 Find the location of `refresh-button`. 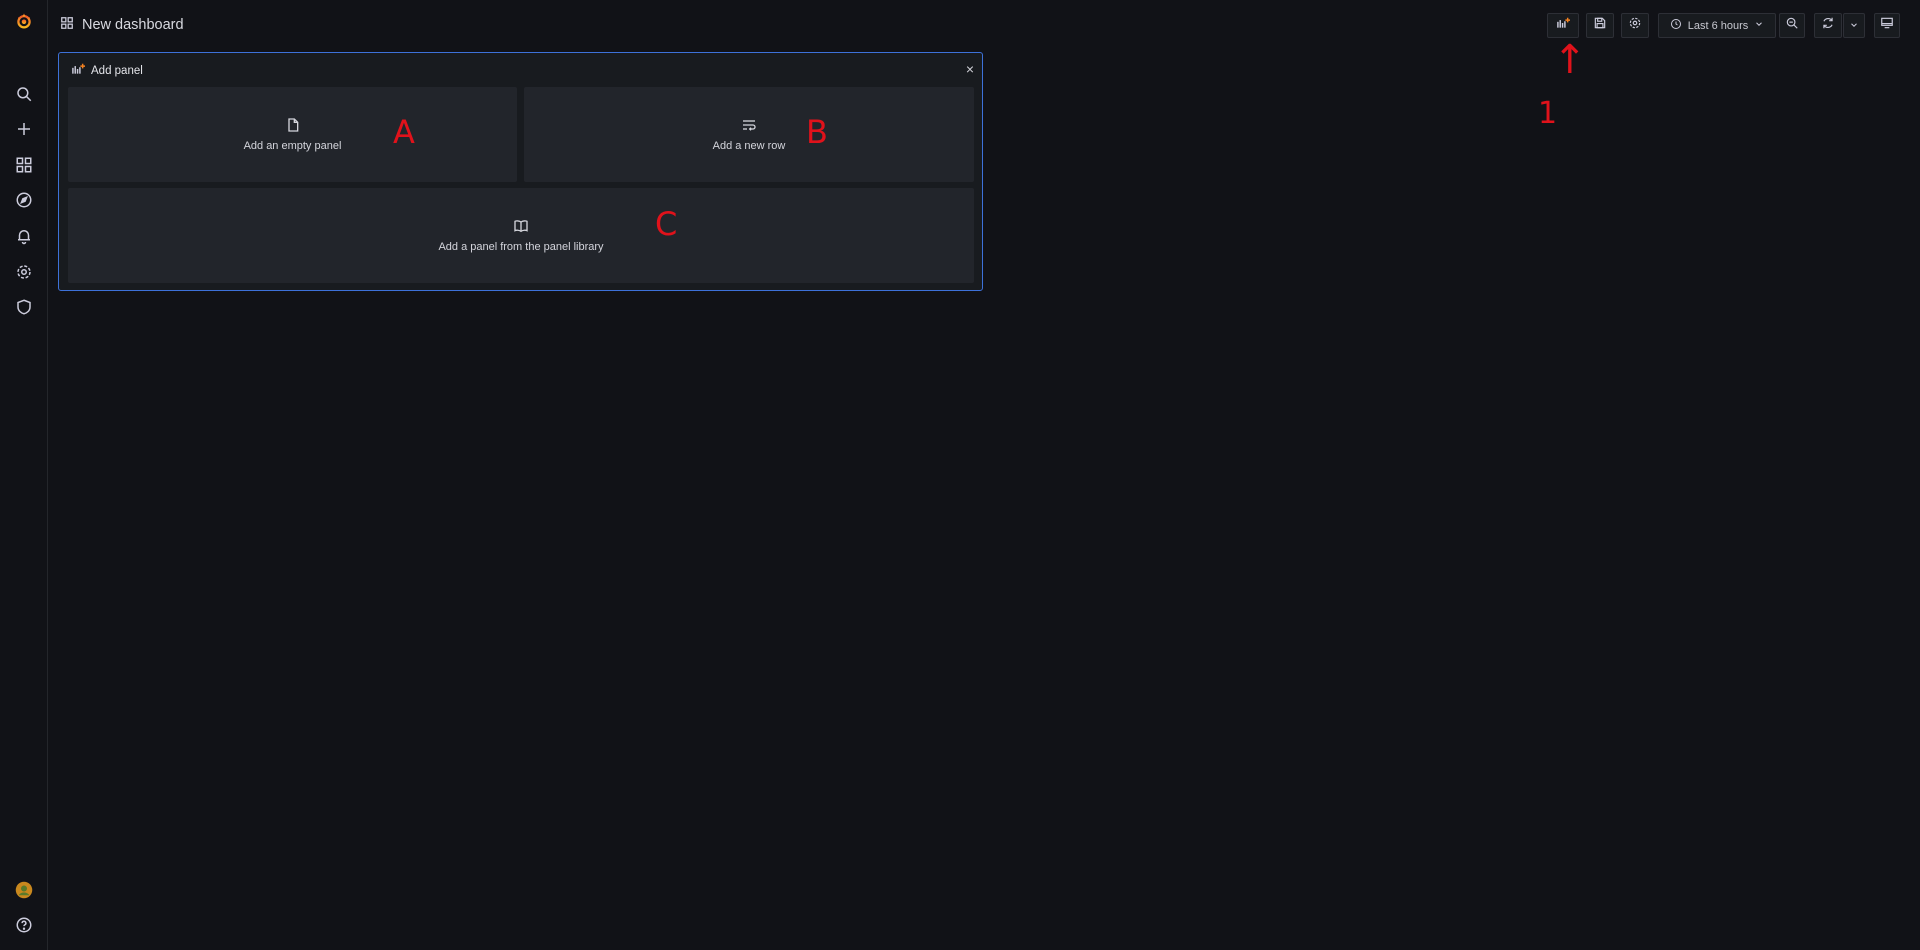

refresh-button is located at coordinates (1828, 25).